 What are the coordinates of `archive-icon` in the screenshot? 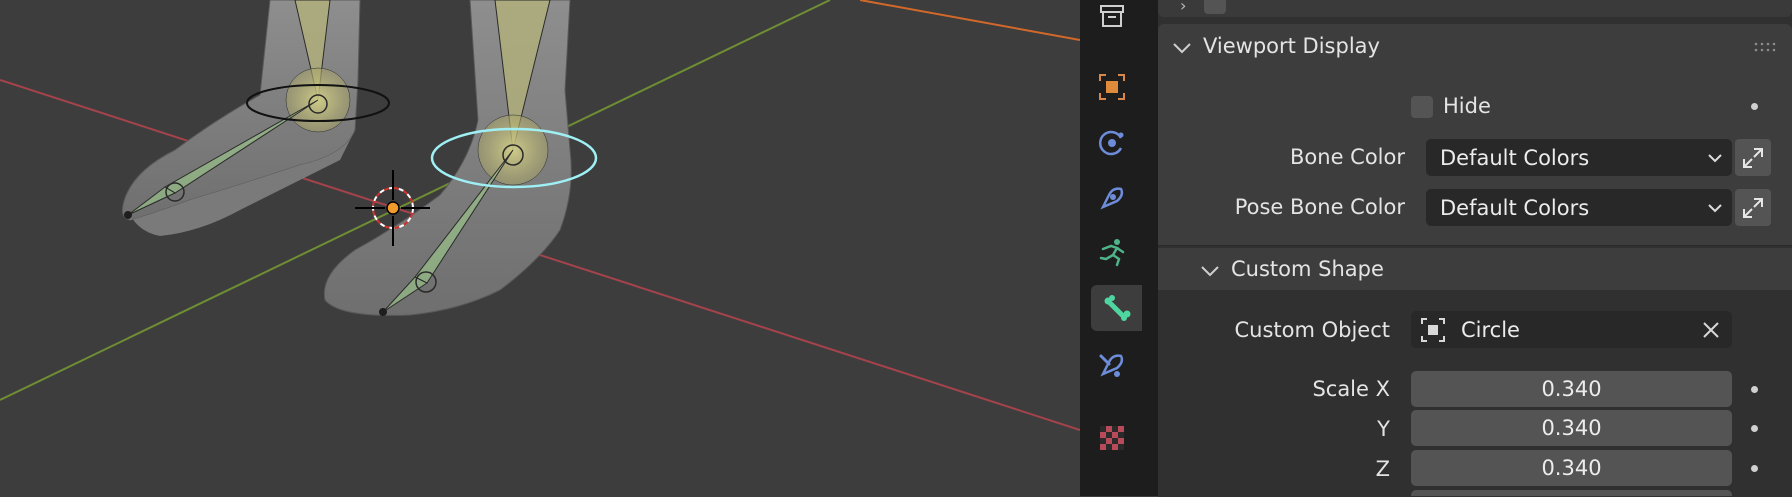 It's located at (1112, 16).